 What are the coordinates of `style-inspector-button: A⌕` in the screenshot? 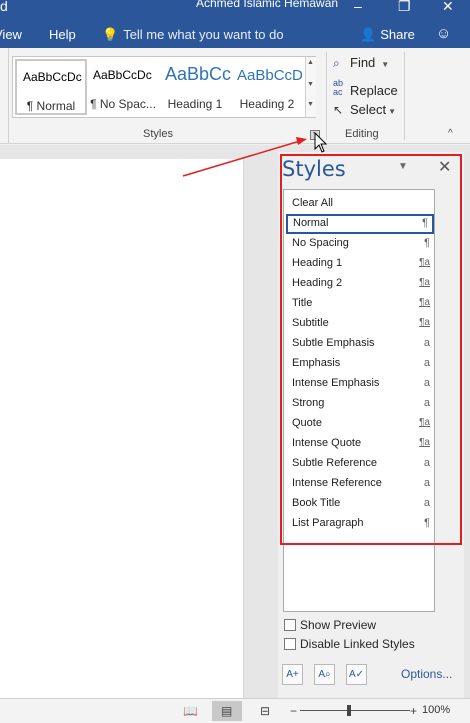 It's located at (324, 674).